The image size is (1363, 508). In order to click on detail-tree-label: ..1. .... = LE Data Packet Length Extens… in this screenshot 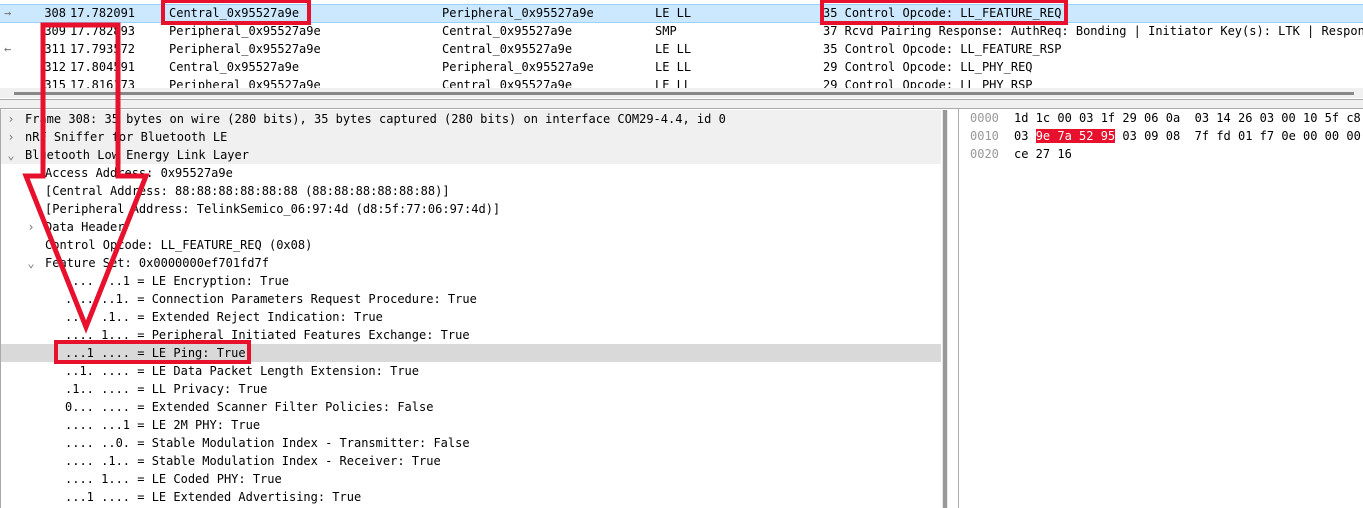, I will do `click(242, 371)`.